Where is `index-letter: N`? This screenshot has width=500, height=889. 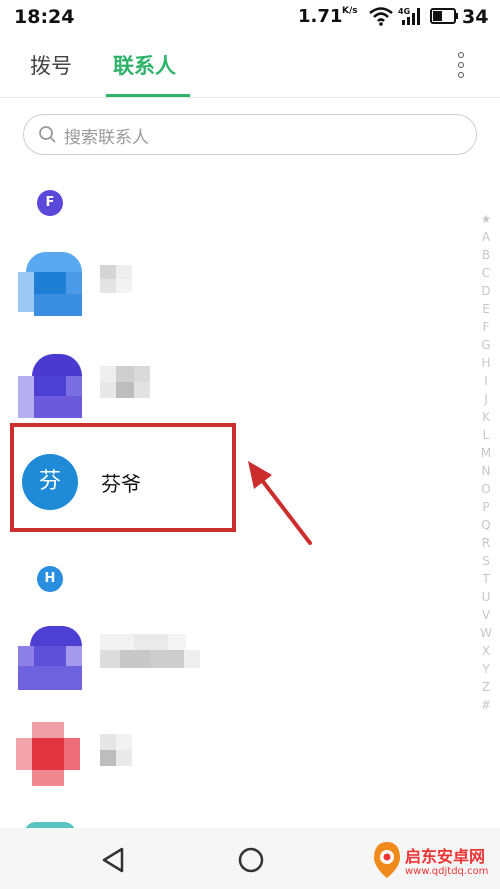
index-letter: N is located at coordinates (486, 471).